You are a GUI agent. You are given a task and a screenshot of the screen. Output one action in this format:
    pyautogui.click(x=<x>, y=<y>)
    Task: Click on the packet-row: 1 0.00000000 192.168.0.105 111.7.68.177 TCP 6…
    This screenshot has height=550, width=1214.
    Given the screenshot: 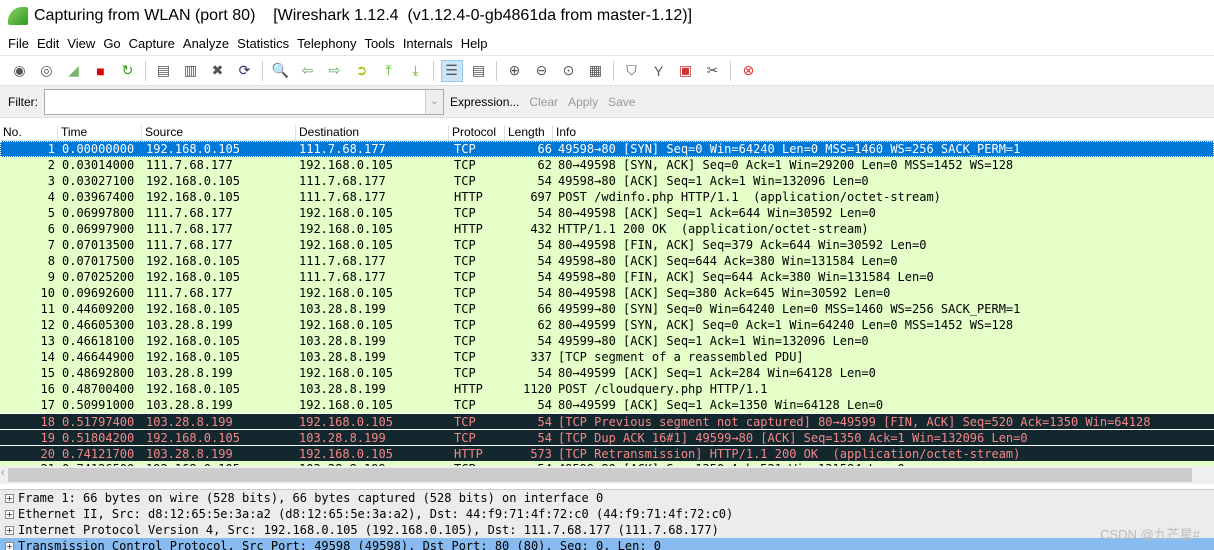 What is the action you would take?
    pyautogui.click(x=607, y=149)
    